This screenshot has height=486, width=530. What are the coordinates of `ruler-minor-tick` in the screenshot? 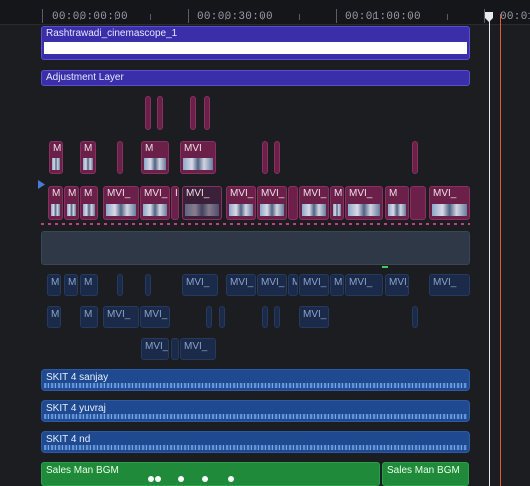 It's located at (150, 17).